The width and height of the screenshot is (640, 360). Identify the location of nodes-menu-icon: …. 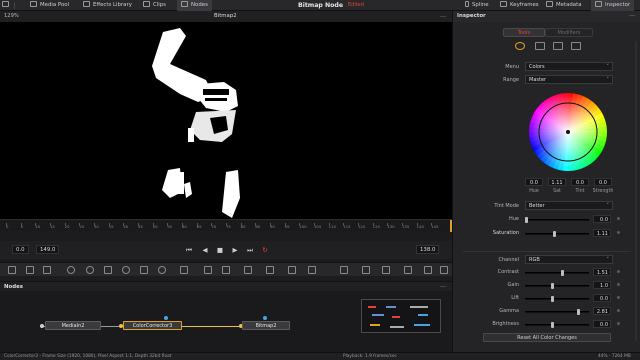
(443, 285).